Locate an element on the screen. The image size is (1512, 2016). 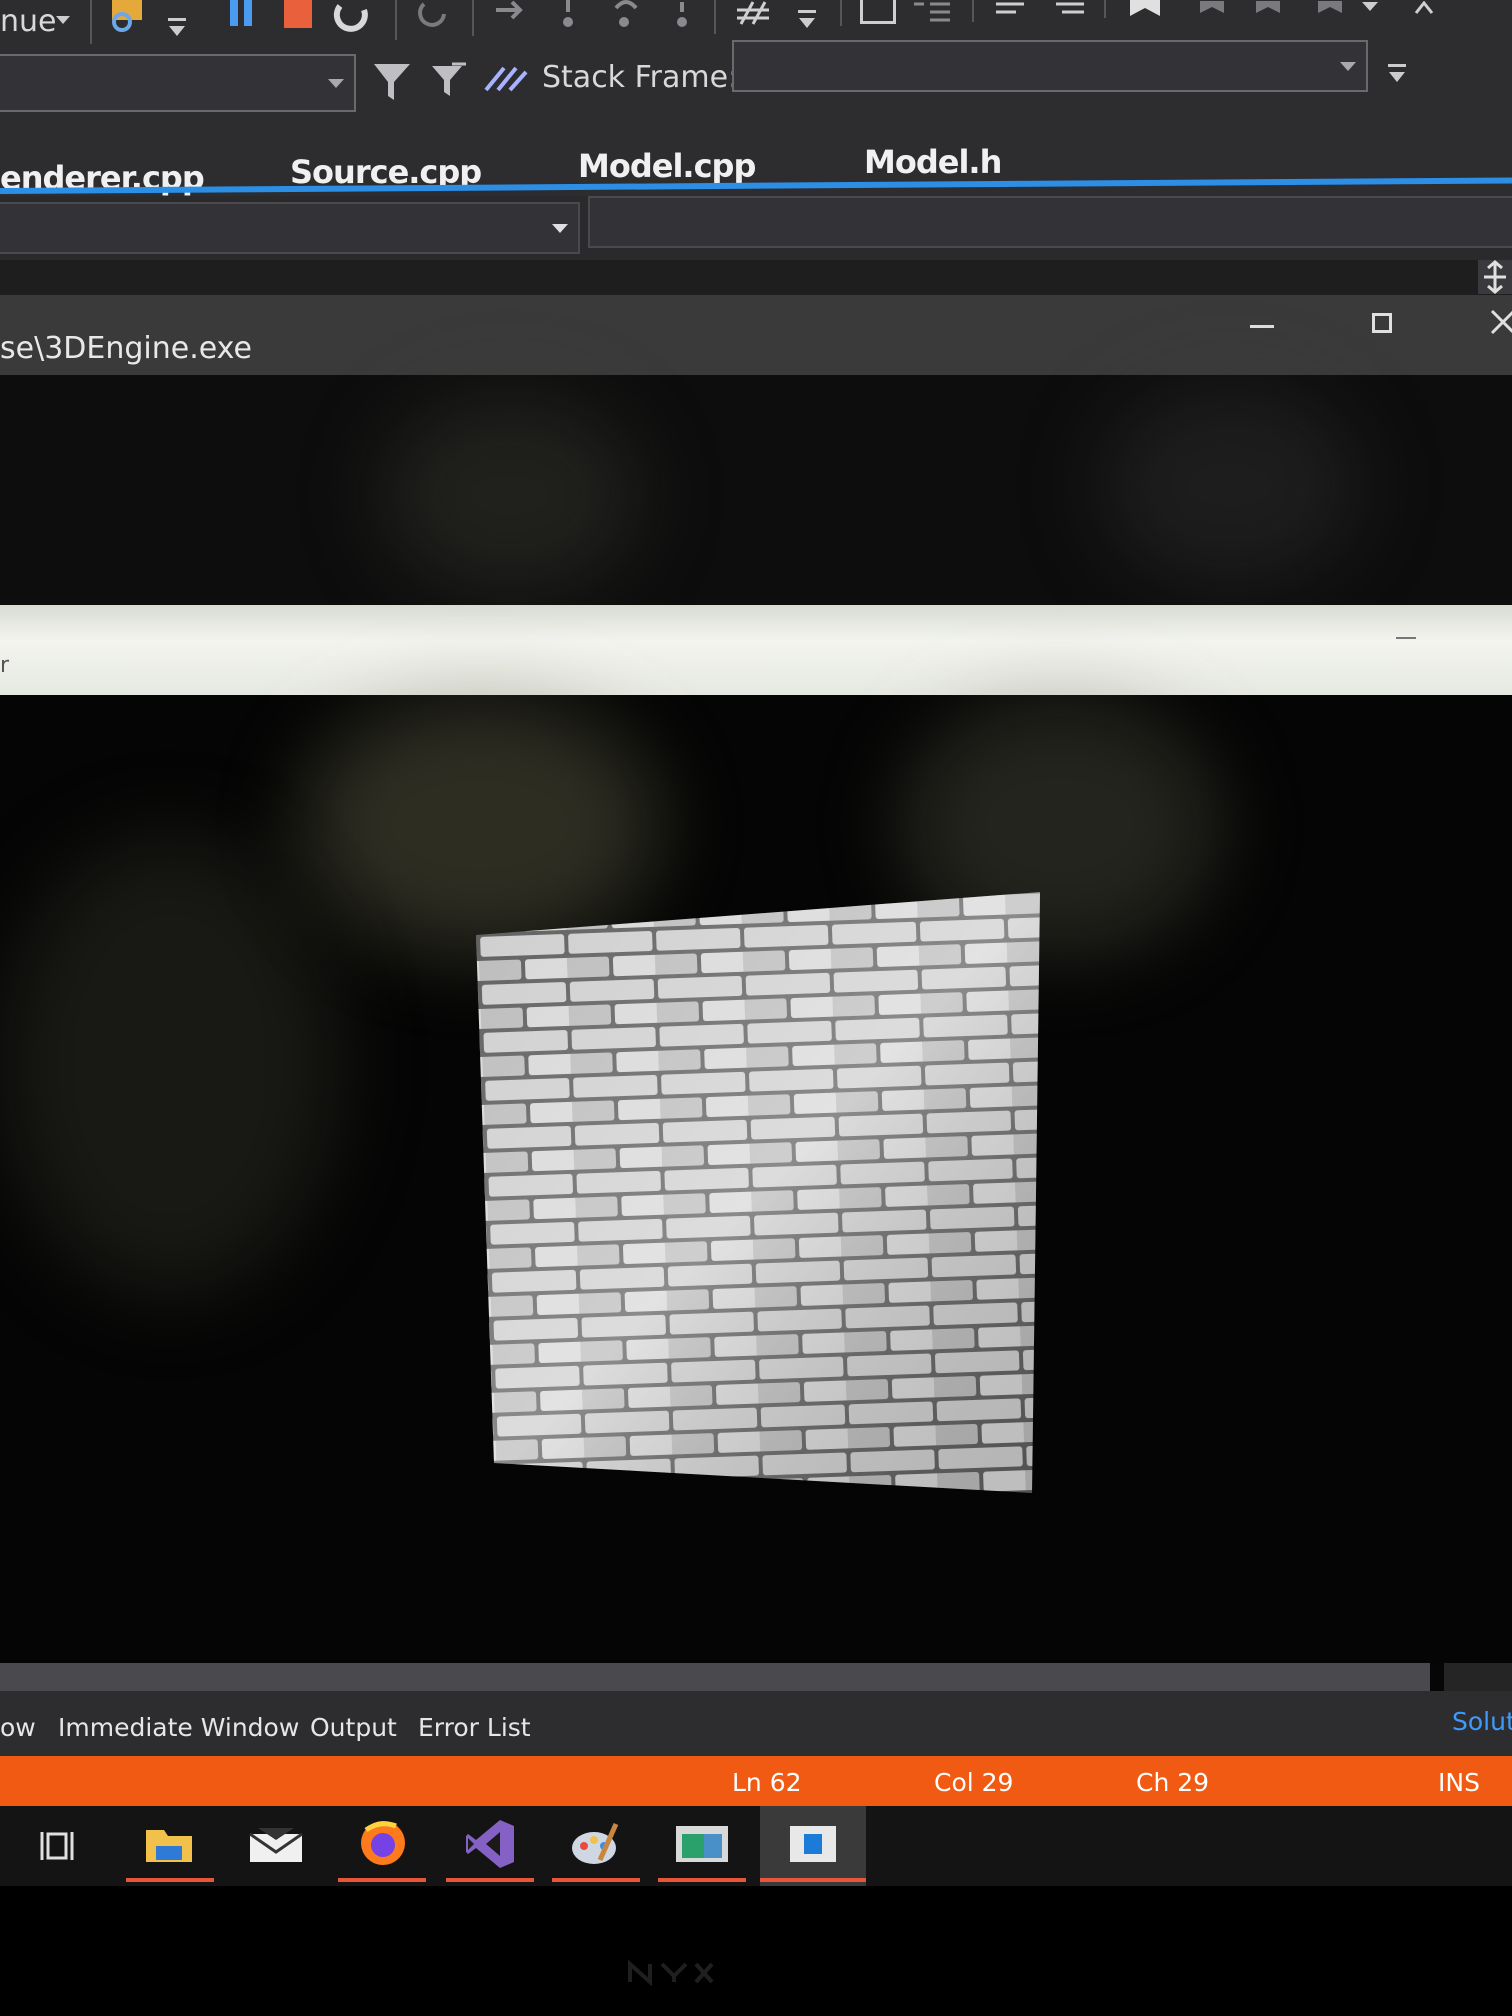
tab-output: Output is located at coordinates (353, 1727).